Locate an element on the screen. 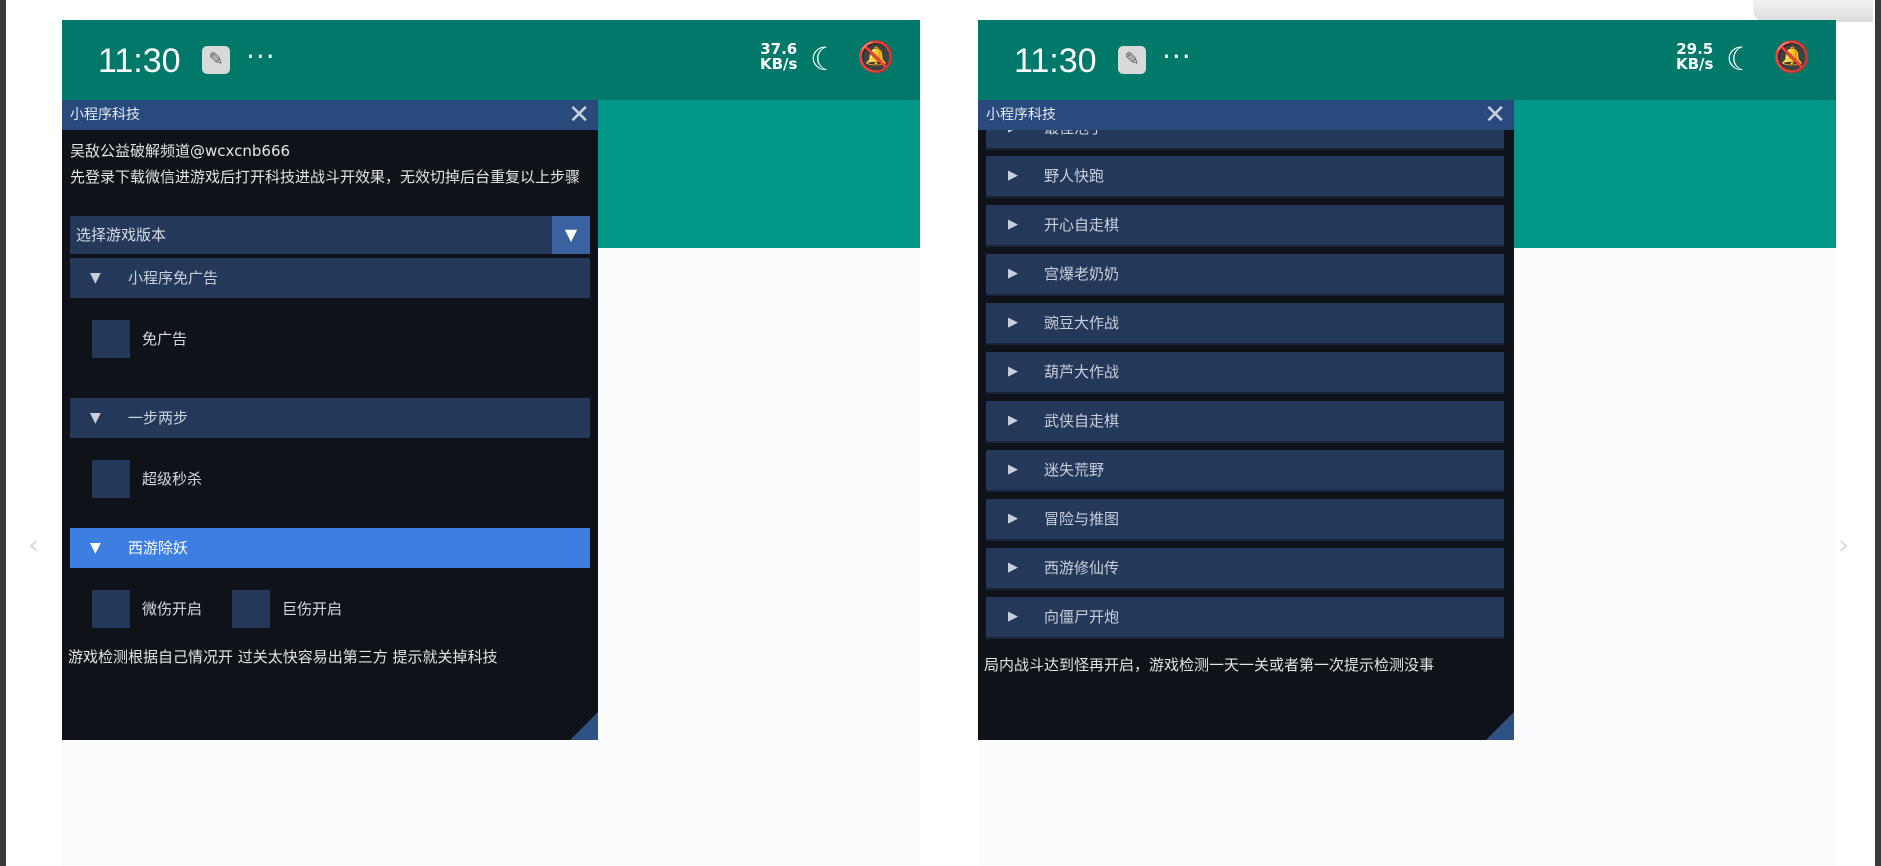  network-speed: 37.6 KB/s is located at coordinates (778, 57).